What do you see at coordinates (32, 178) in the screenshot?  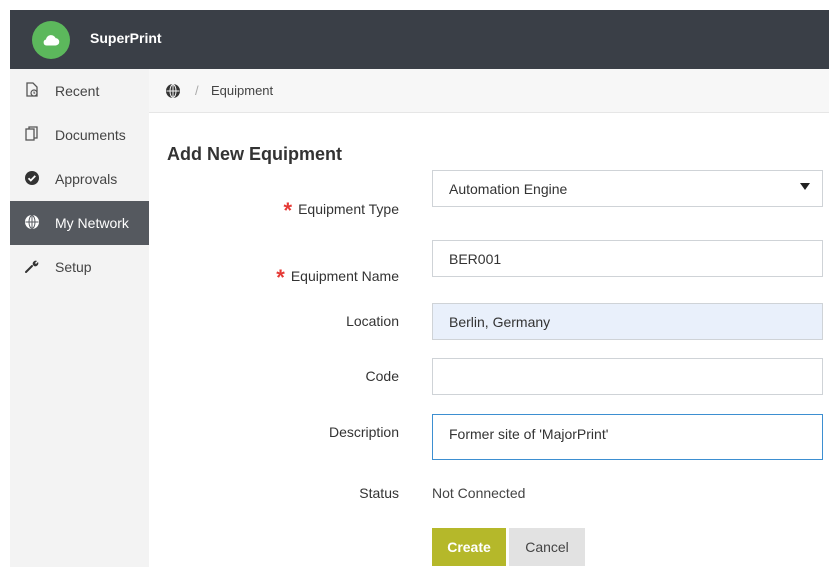 I see `check-circle-icon` at bounding box center [32, 178].